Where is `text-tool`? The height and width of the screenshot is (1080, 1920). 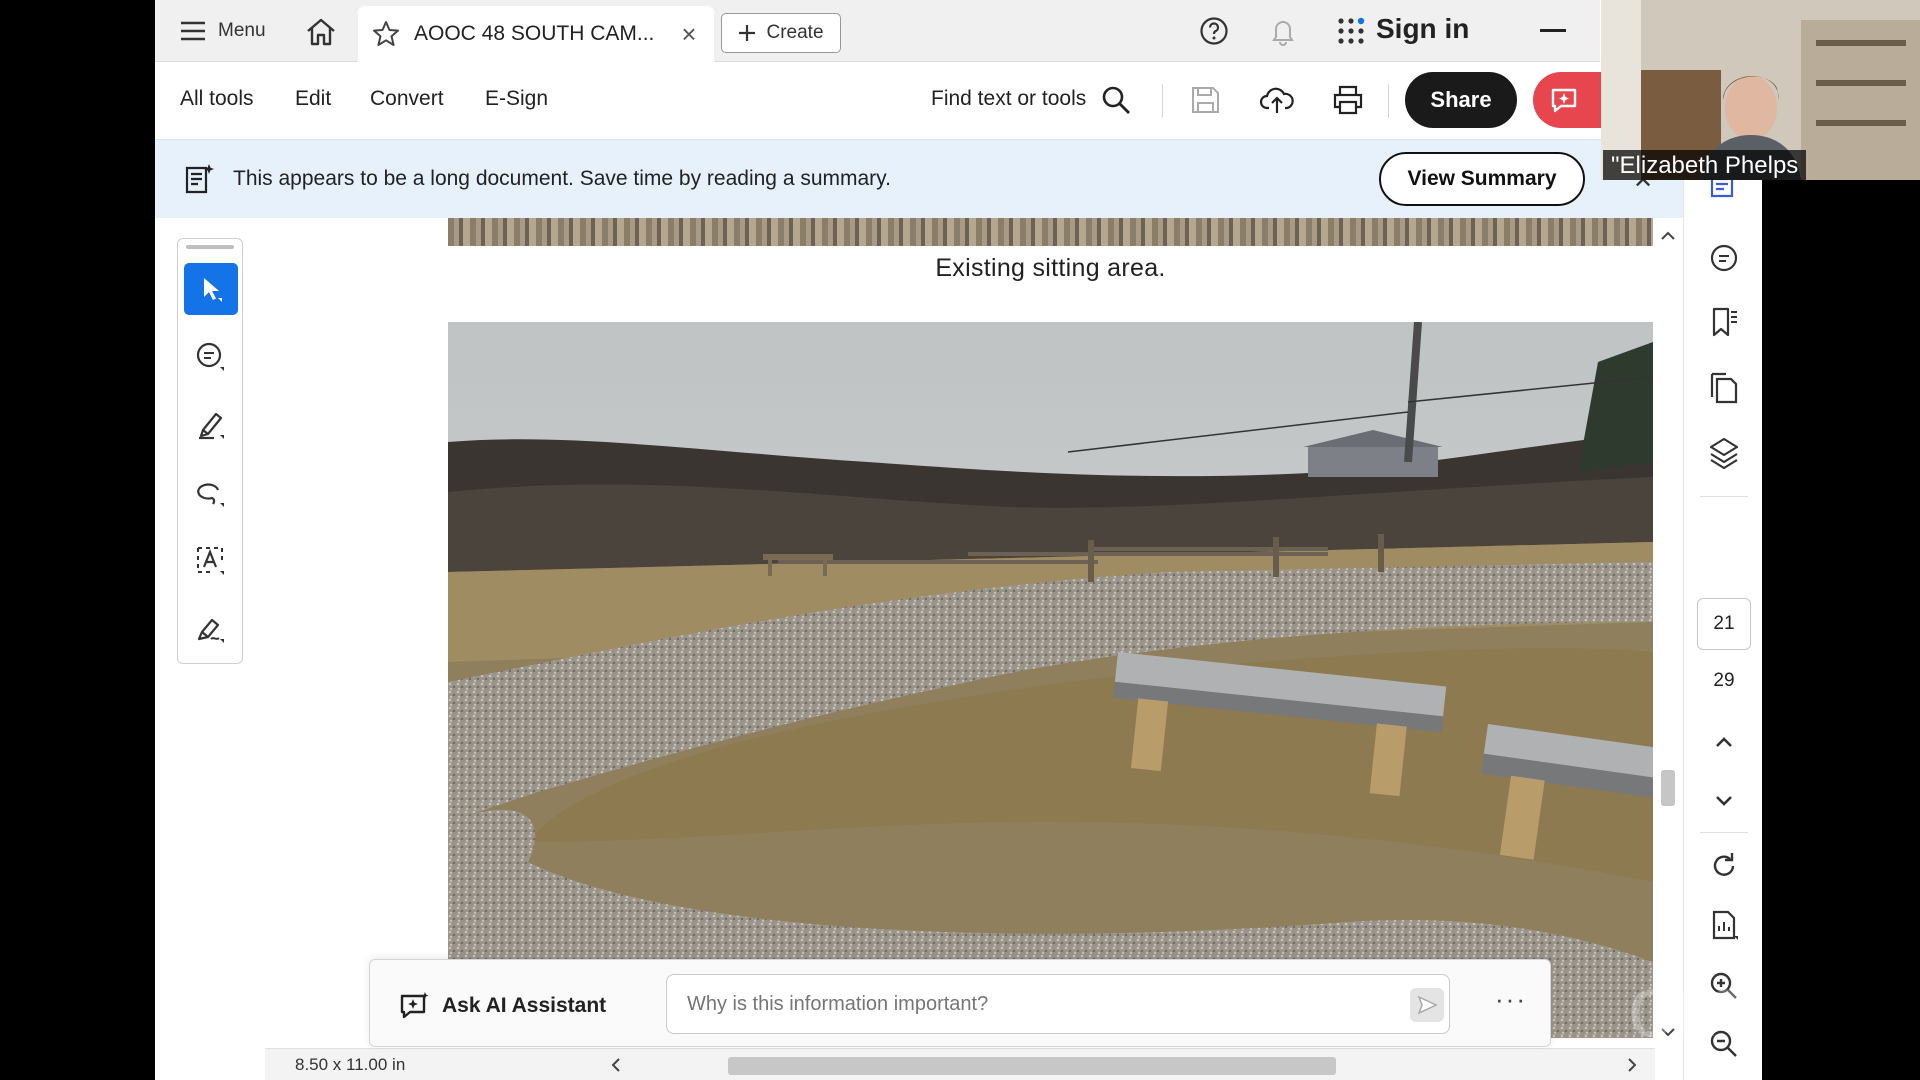
text-tool is located at coordinates (211, 561).